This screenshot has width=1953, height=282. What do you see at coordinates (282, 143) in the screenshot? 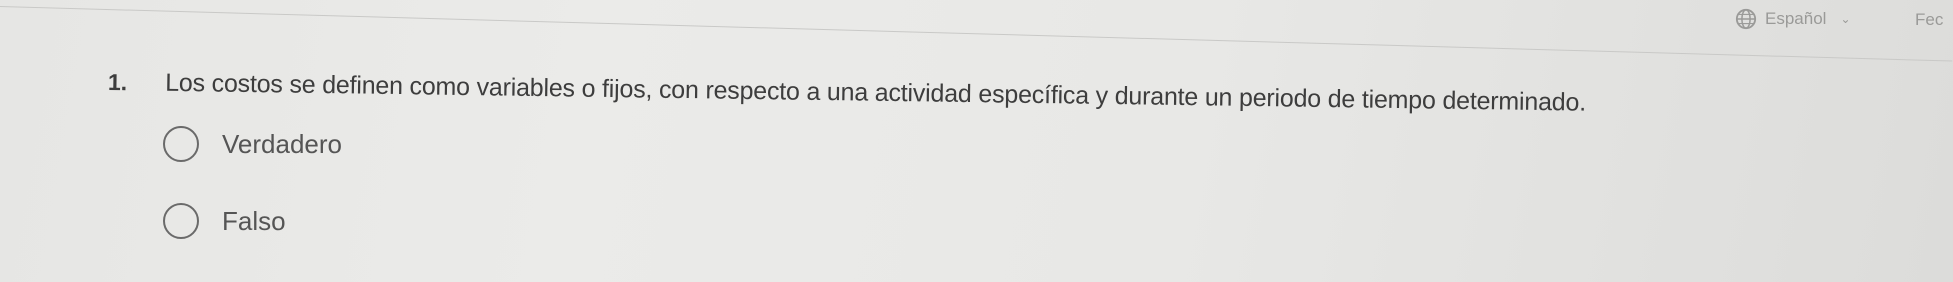
I see `option-label: Verdadero` at bounding box center [282, 143].